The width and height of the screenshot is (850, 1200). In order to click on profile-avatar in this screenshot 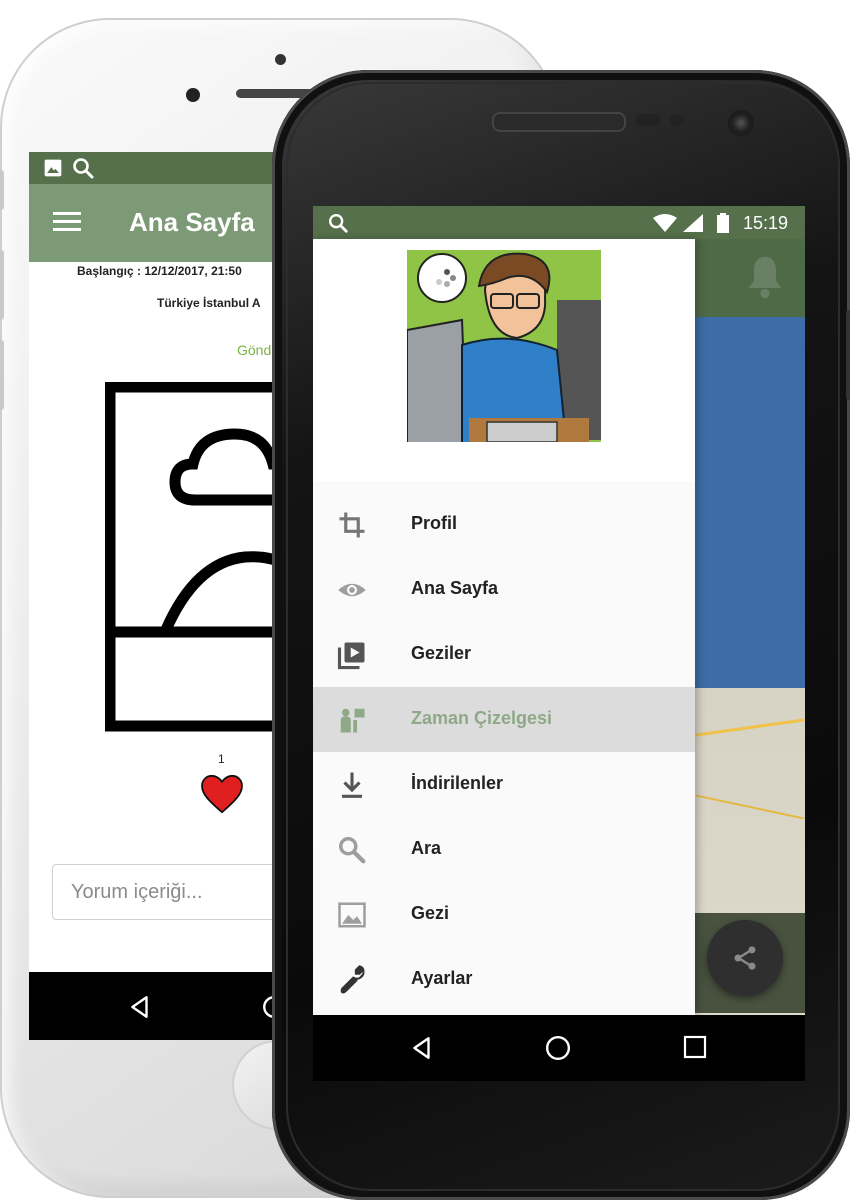, I will do `click(504, 353)`.